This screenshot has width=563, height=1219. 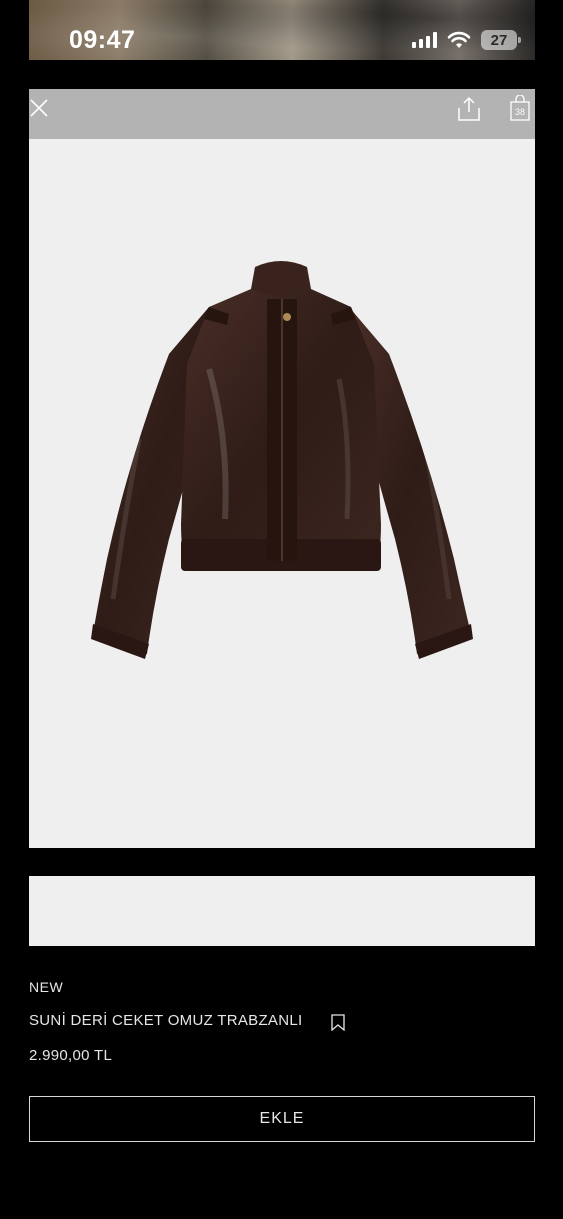 I want to click on add-to-cart-button: EKLE, so click(x=282, y=1119).